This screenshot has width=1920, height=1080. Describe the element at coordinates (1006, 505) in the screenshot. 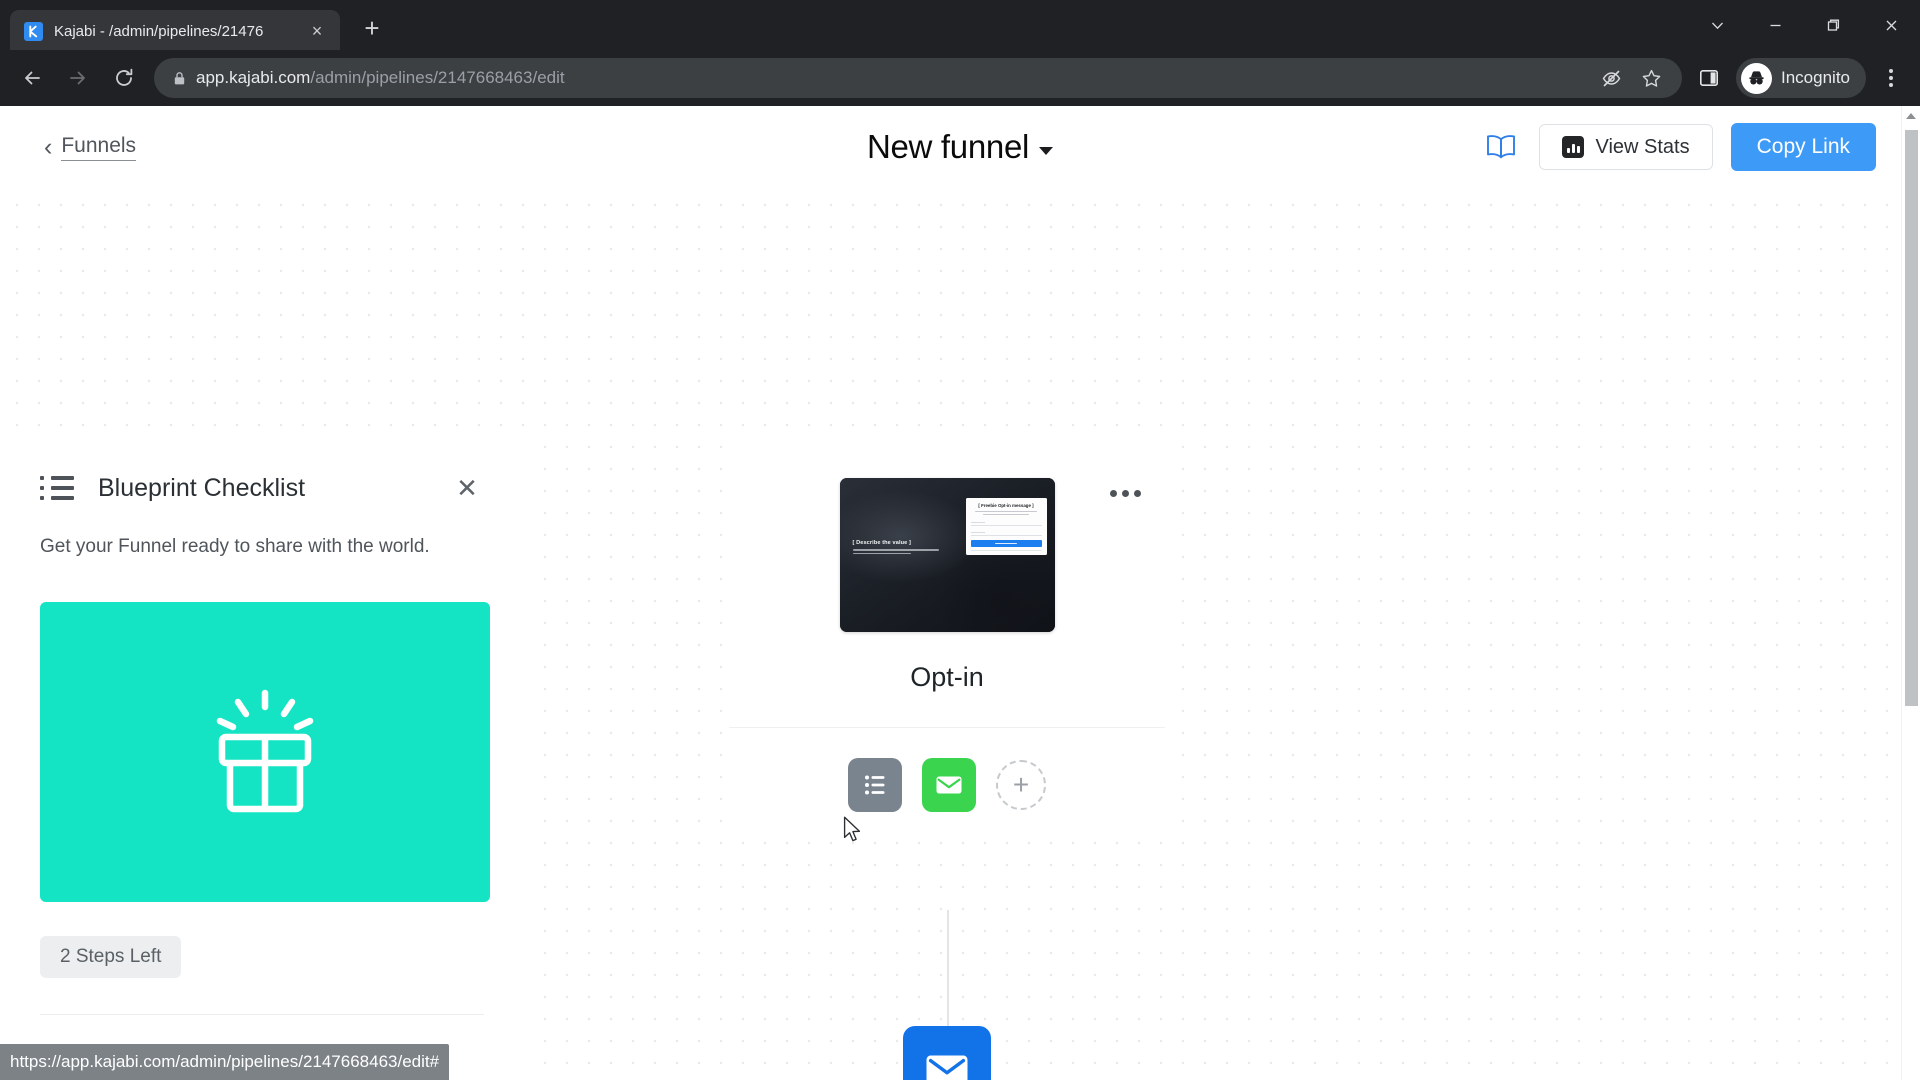

I see `thumbnail-form-heading: [ Freebie Opt-in message ]` at that location.